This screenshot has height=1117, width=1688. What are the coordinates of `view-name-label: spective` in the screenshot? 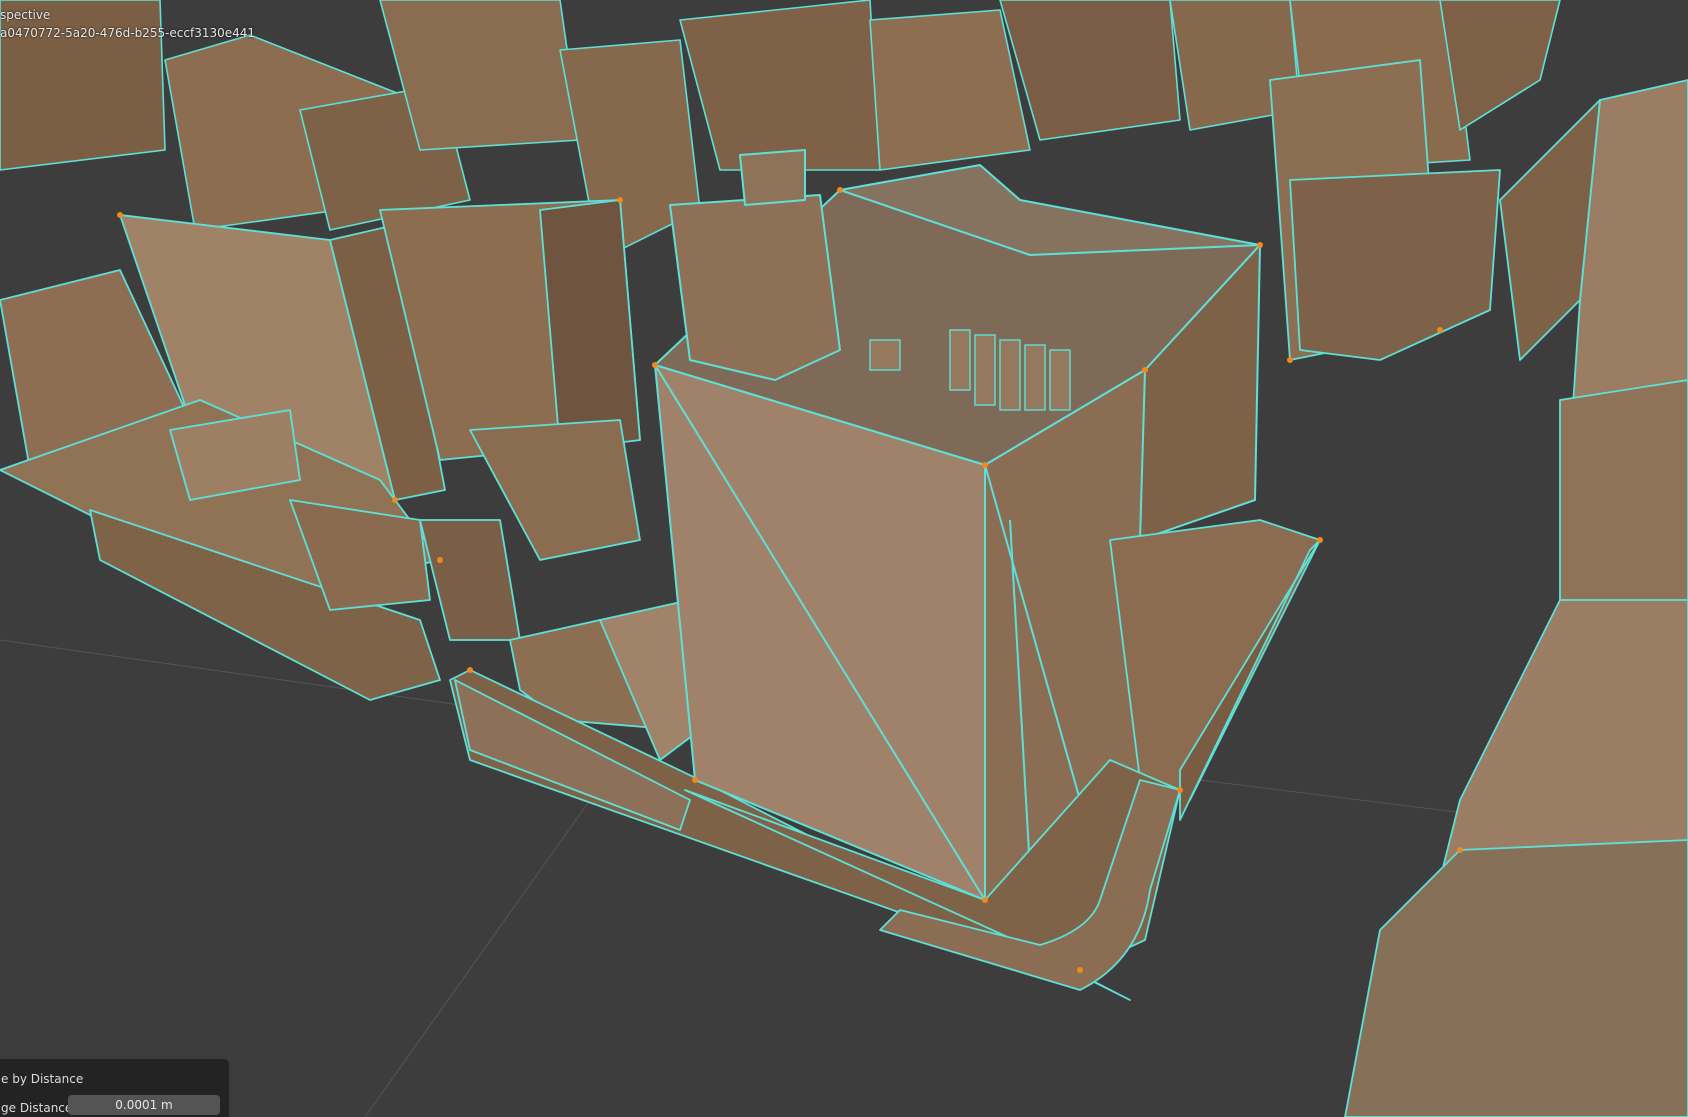 It's located at (25, 15).